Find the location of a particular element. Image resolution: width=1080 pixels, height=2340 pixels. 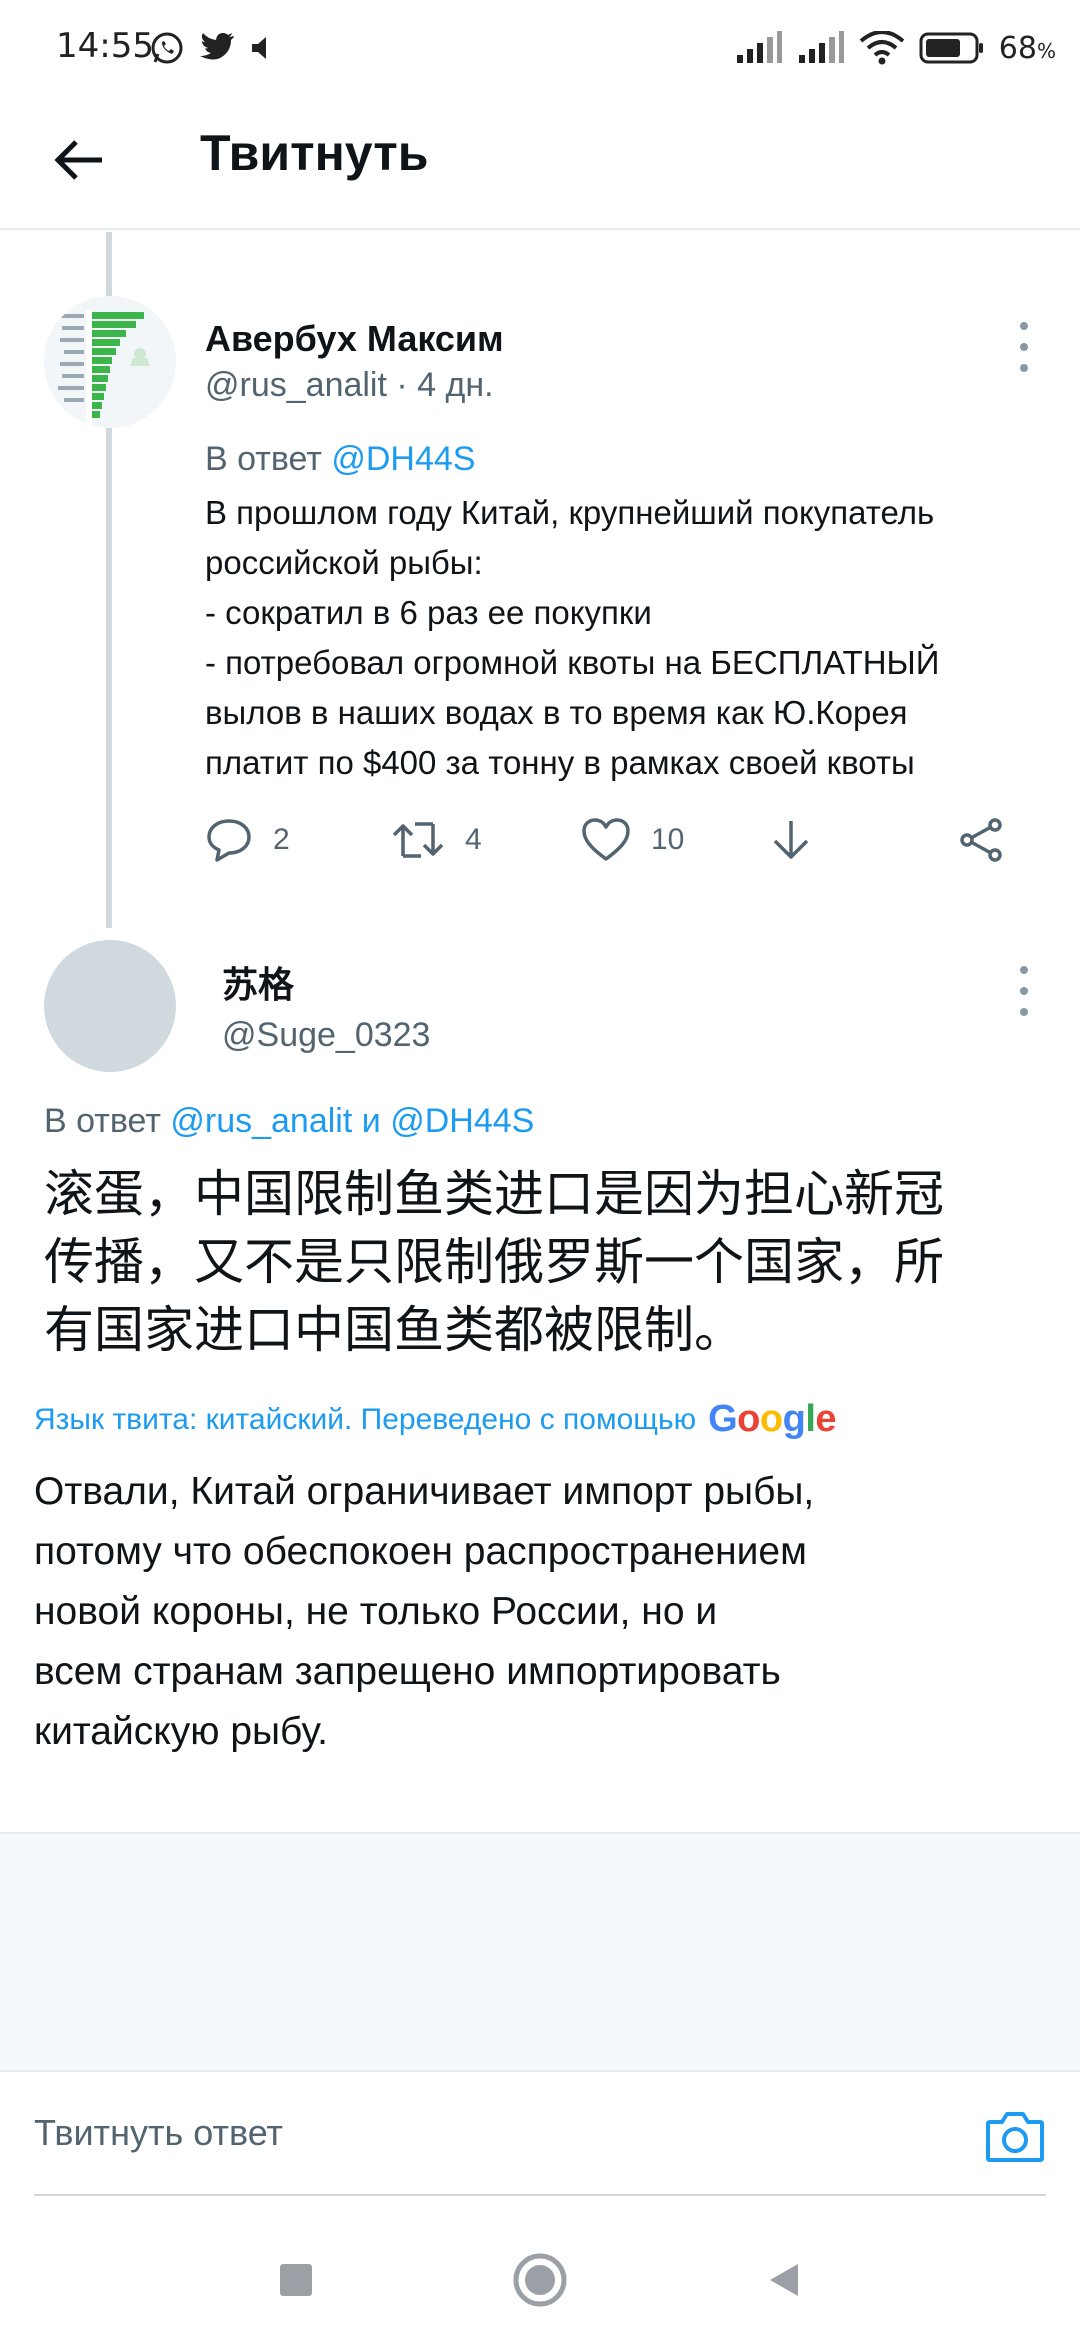

recents-button is located at coordinates (296, 2280).